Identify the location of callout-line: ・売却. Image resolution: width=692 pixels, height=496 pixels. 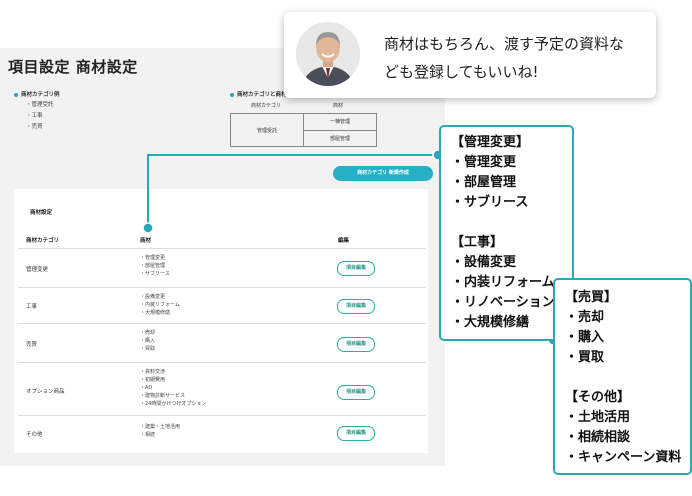
(585, 317).